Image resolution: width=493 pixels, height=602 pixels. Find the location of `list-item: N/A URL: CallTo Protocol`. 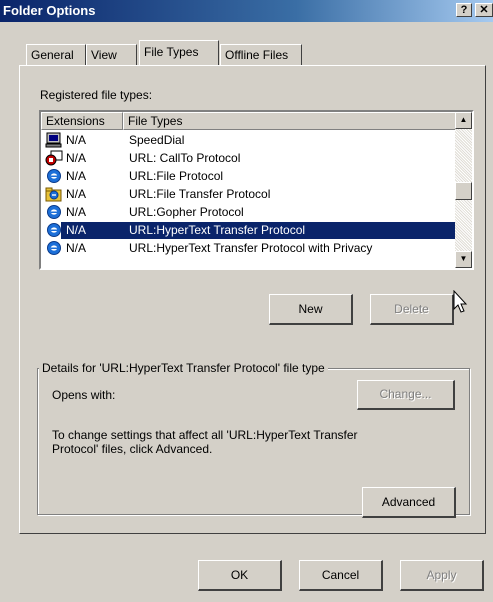

list-item: N/A URL: CallTo Protocol is located at coordinates (248, 158).